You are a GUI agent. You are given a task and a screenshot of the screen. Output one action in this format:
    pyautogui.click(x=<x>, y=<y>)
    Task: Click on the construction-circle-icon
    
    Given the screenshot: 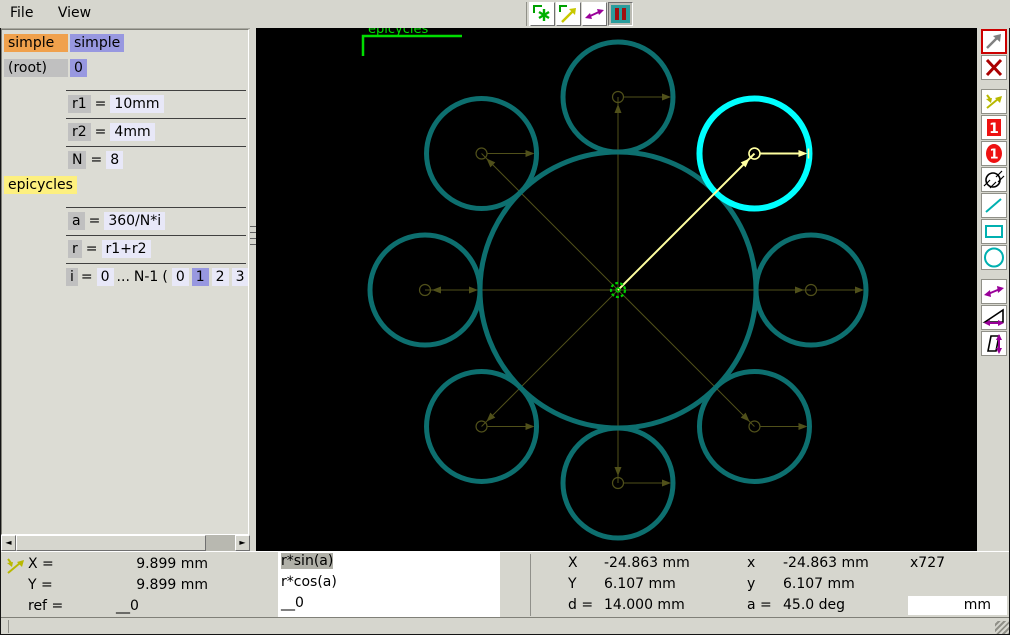 What is the action you would take?
    pyautogui.click(x=993, y=179)
    